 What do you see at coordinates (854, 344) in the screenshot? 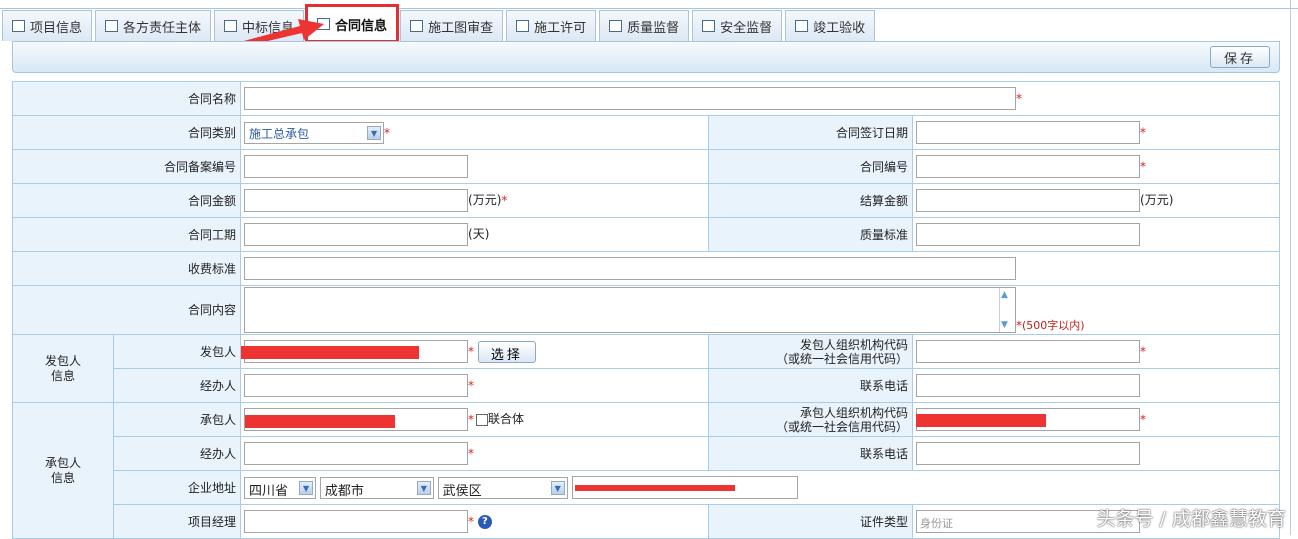
I see `employer-code-label: 发包人组织机构代码` at bounding box center [854, 344].